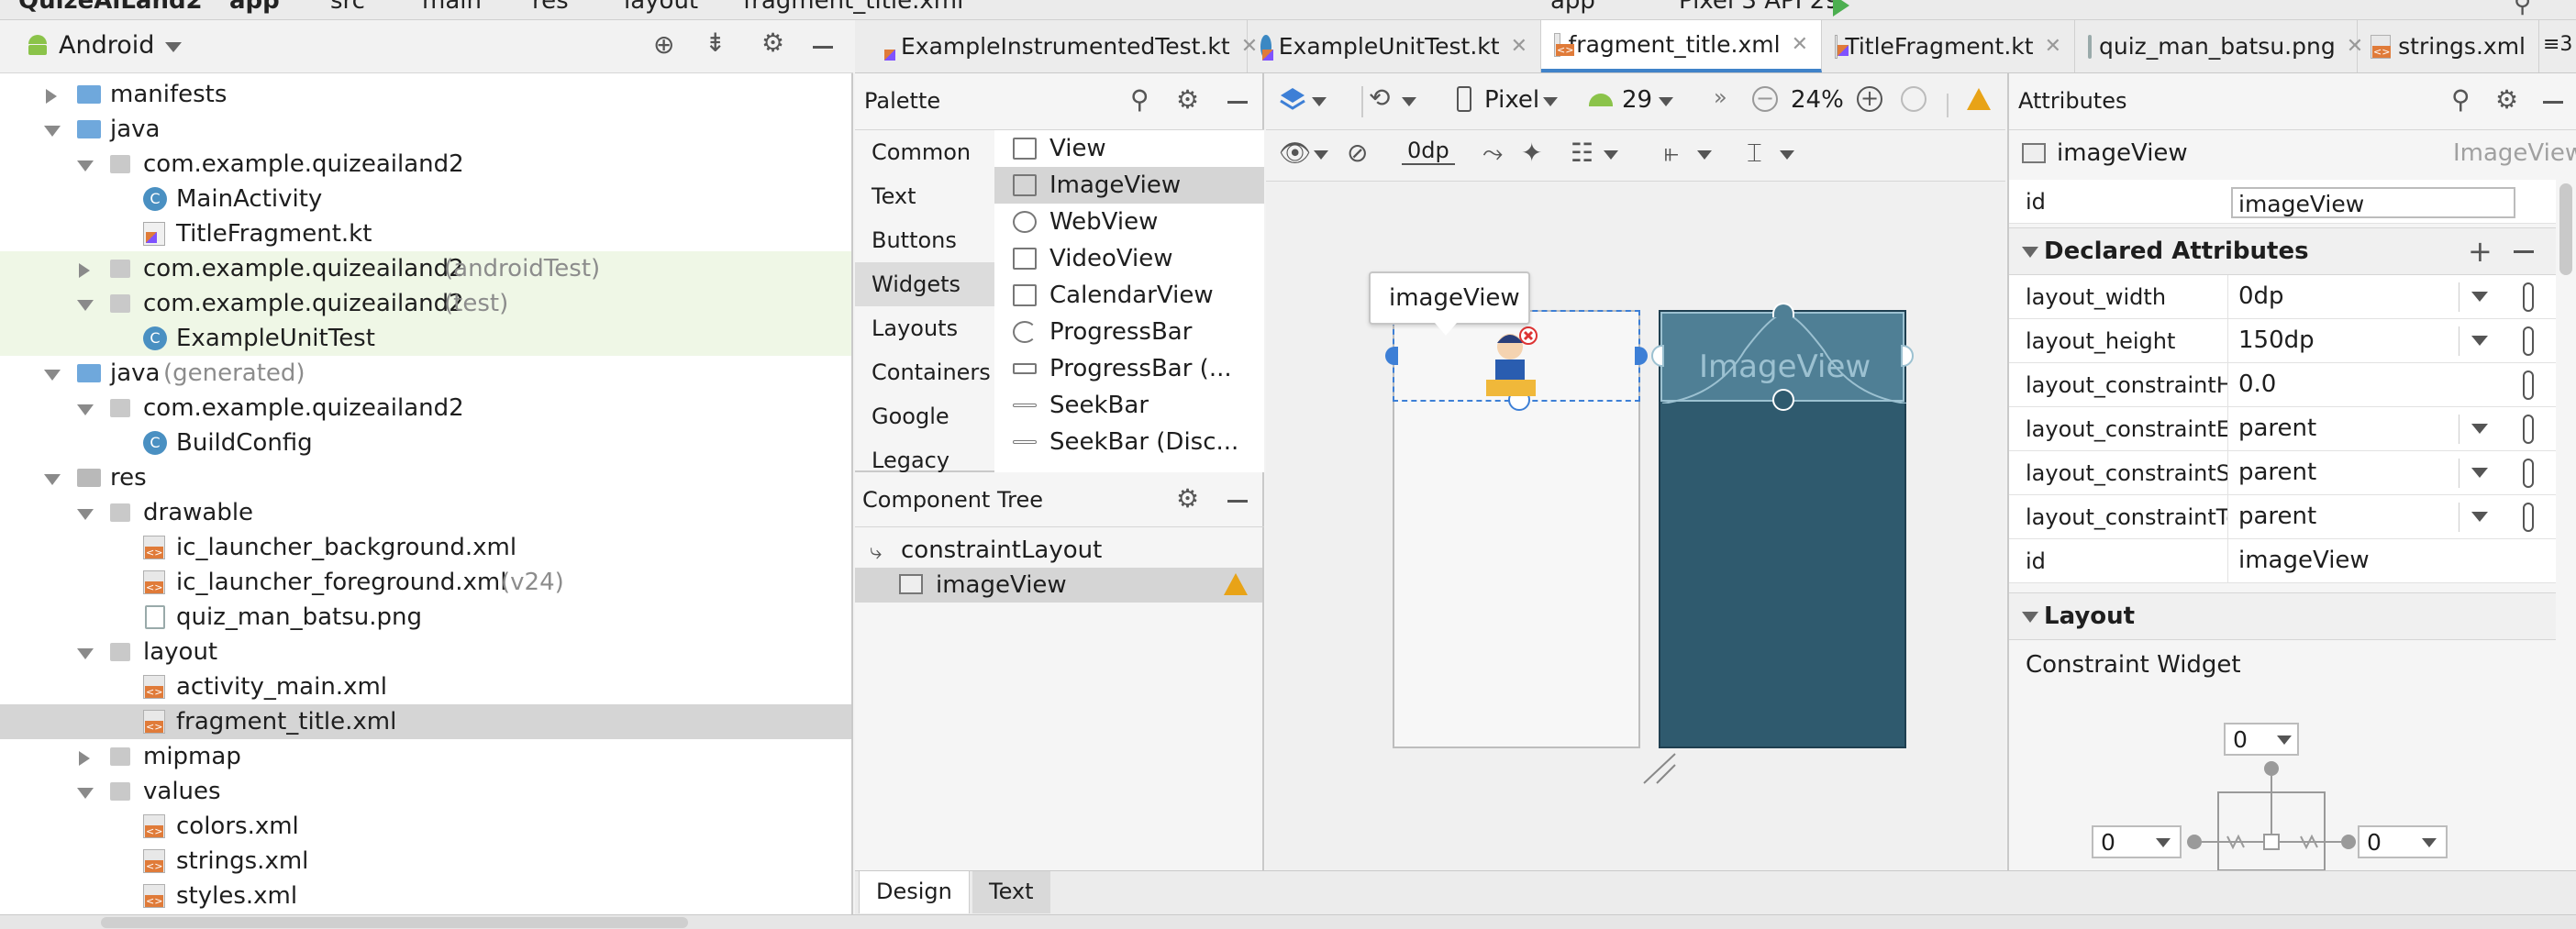  I want to click on tab-title-fragment: TitleFragment.kt ✕, so click(1948, 46).